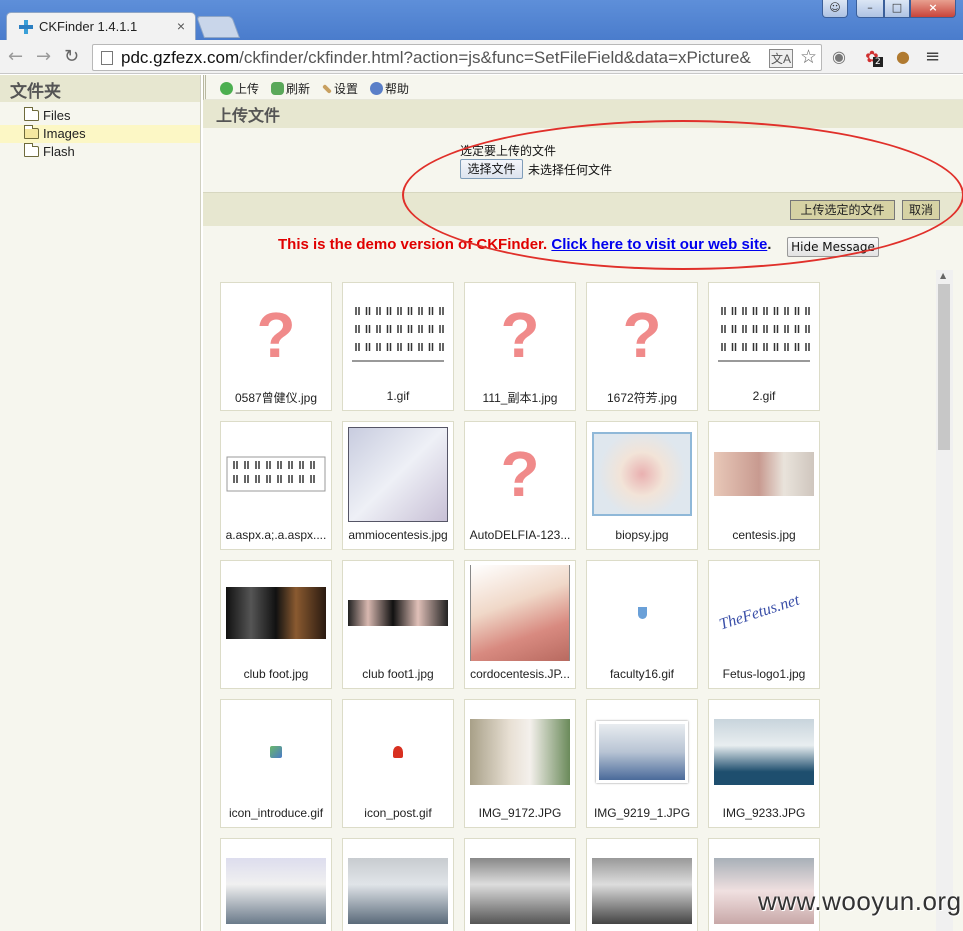 The image size is (963, 931). I want to click on upload-panel-footer: 上传选定的文件 取消, so click(583, 209).